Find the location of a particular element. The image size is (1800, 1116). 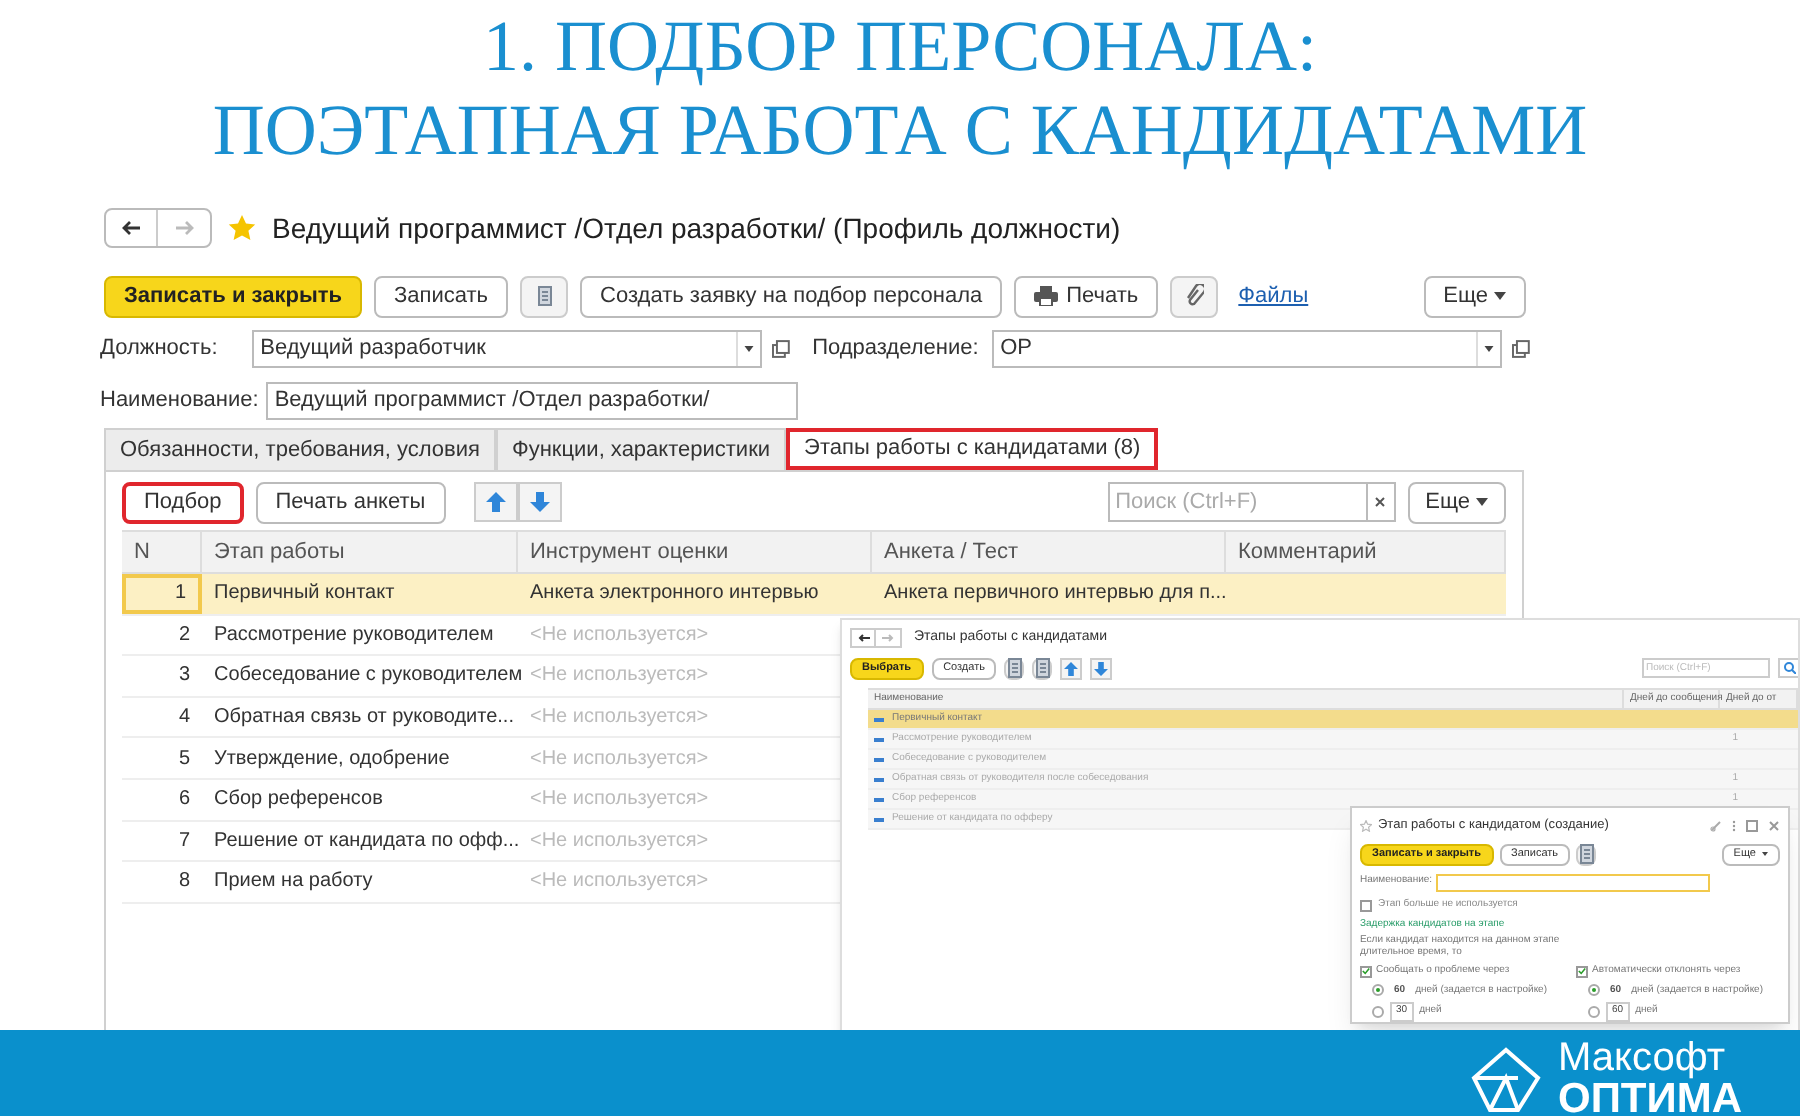

tab: Обязанности, требования, условия is located at coordinates (300, 449).